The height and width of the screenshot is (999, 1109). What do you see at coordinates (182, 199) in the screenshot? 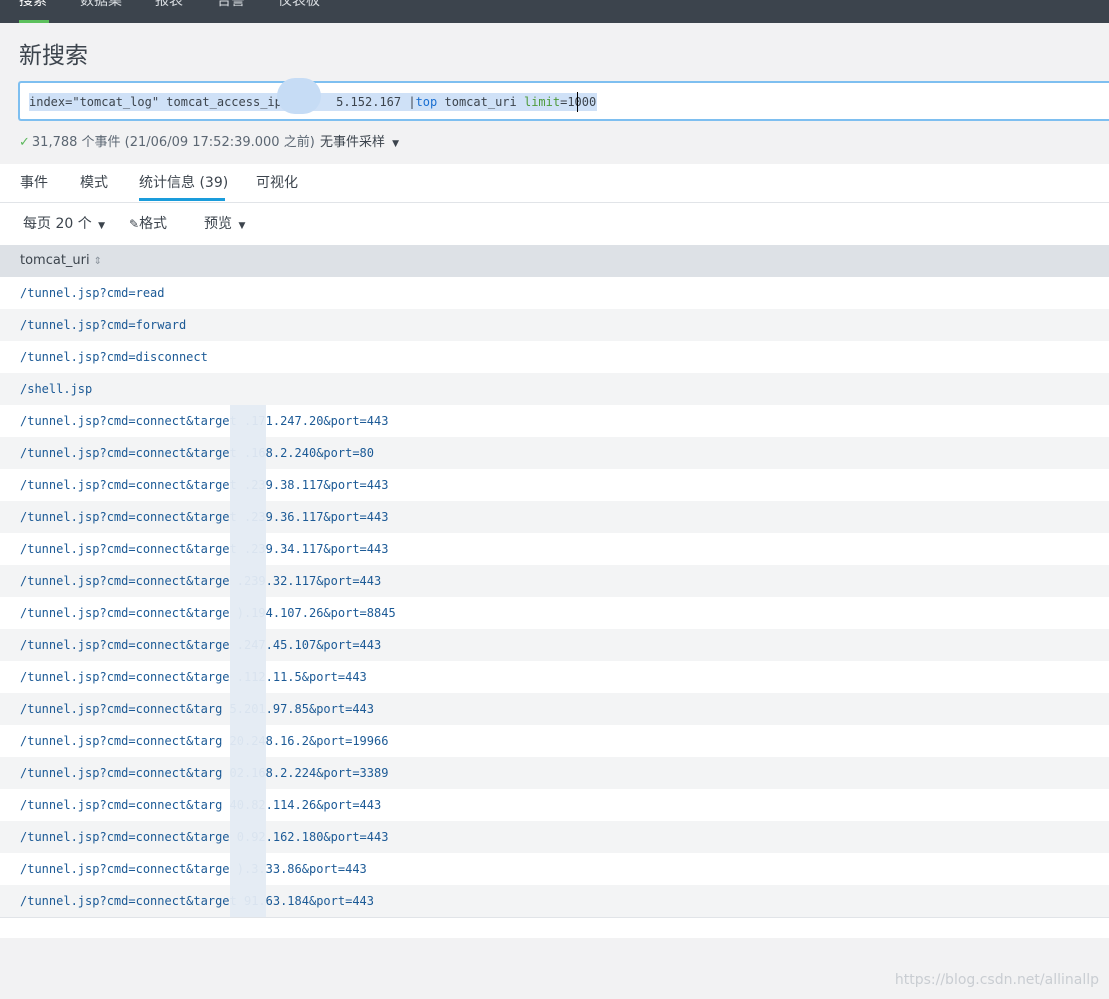
I see `tab-active-indicator` at bounding box center [182, 199].